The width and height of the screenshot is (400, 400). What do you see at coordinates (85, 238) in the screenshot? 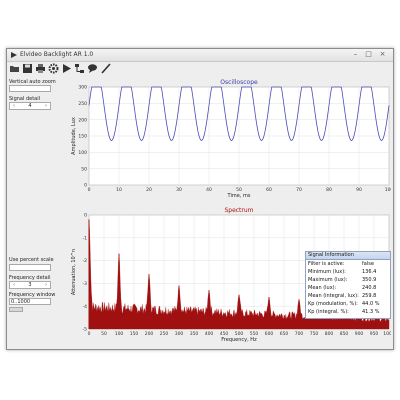
I see `y-tick-label: -1` at bounding box center [85, 238].